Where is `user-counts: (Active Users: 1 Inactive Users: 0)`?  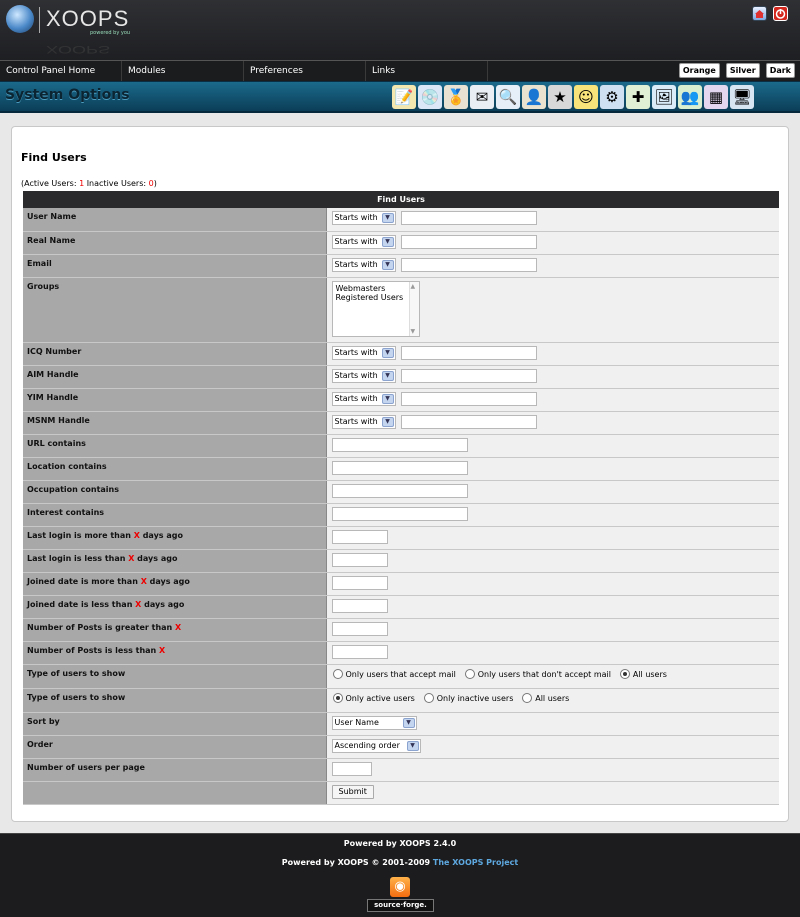 user-counts: (Active Users: 1 Inactive Users: 0) is located at coordinates (89, 183).